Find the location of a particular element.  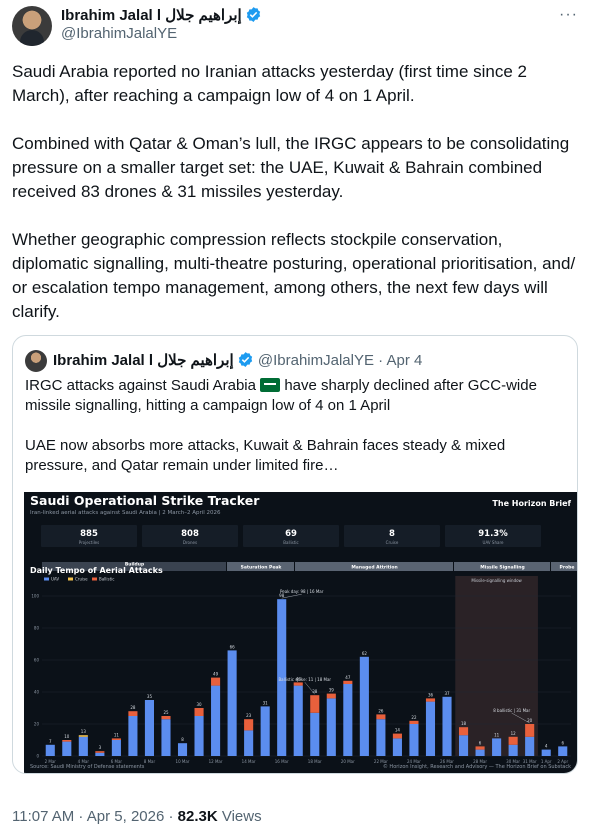

annotation-label: 8 ballistic | 31 Mar is located at coordinates (511, 710).